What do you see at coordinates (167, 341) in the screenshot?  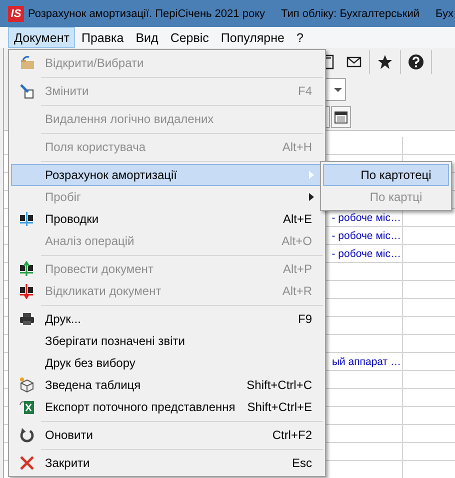 I see `menu-item: Зберігати позначені звіти` at bounding box center [167, 341].